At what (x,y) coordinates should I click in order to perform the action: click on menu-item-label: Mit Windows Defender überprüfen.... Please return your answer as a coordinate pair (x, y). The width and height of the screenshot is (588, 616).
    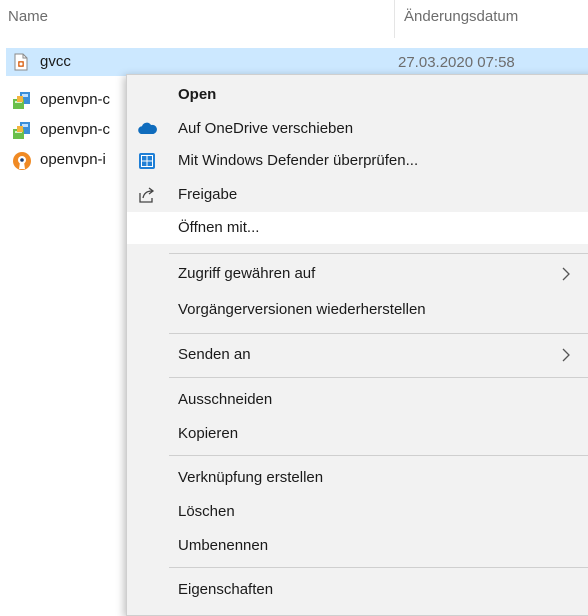
    Looking at the image, I should click on (298, 160).